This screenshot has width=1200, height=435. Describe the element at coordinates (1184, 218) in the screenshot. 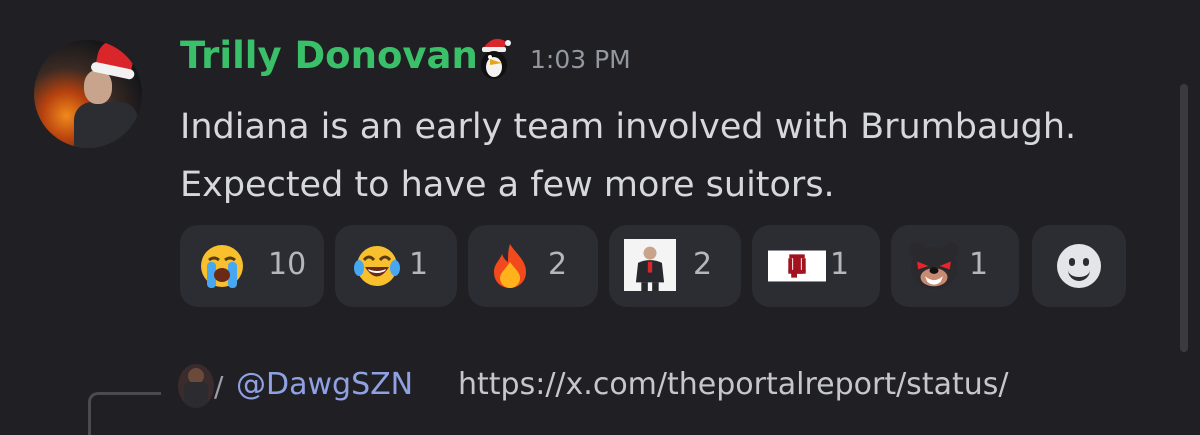

I see `scrollbar` at that location.